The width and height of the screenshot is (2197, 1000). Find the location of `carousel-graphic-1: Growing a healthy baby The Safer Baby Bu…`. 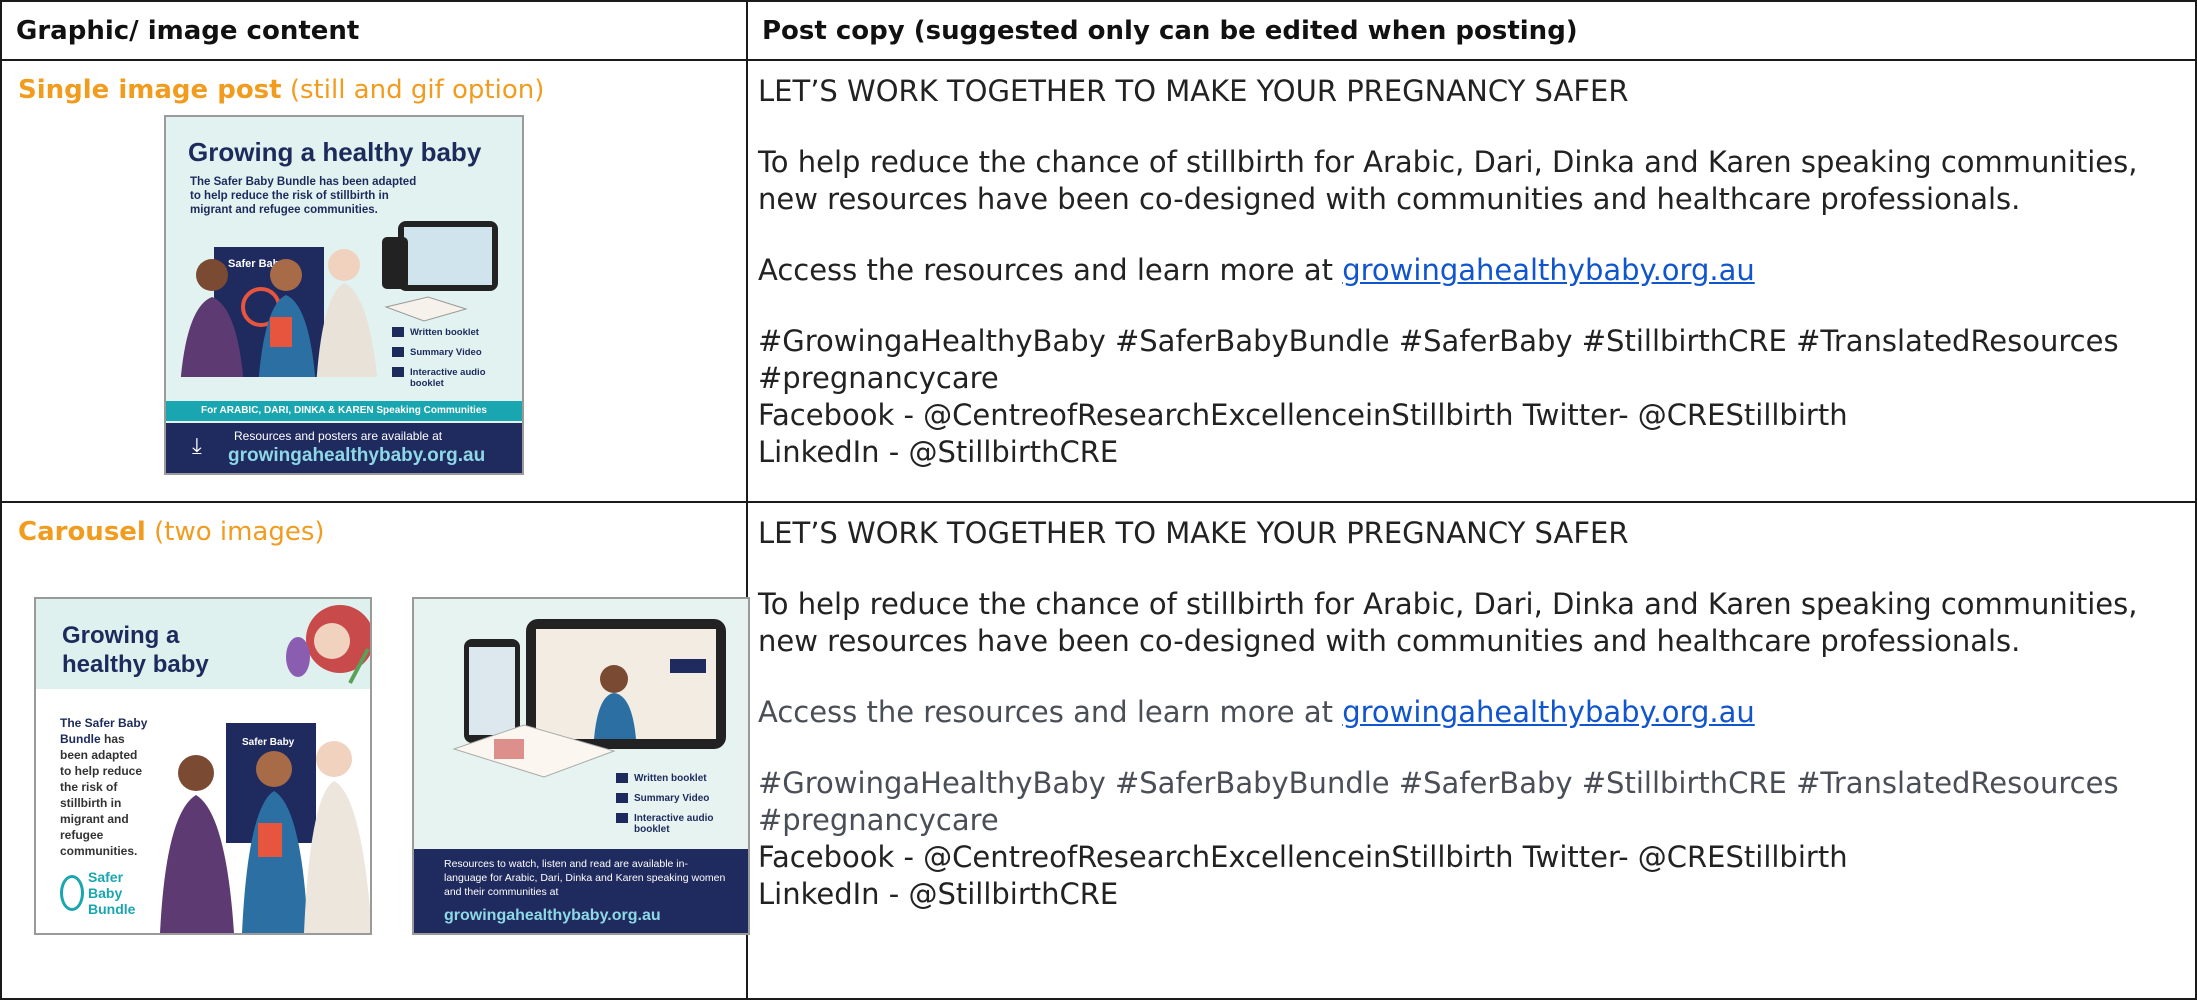

carousel-graphic-1: Growing a healthy baby The Safer Baby Bu… is located at coordinates (203, 766).